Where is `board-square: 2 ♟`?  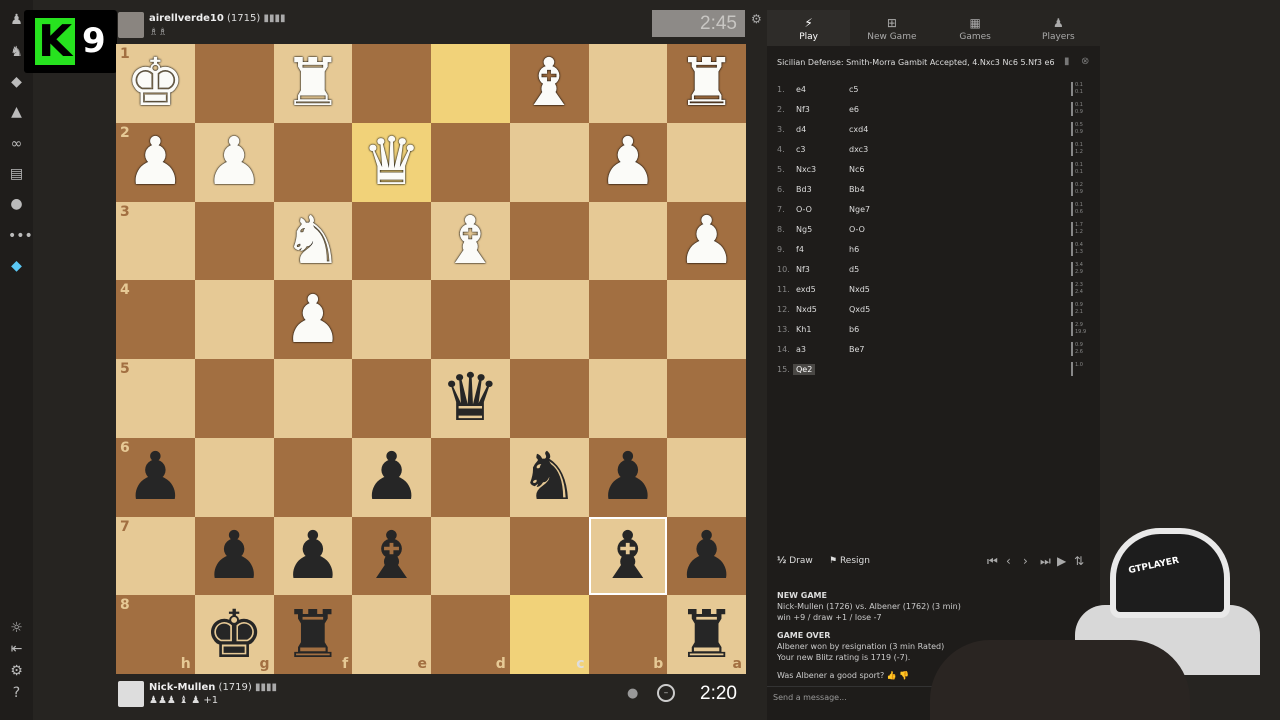 board-square: 2 ♟ is located at coordinates (155, 162).